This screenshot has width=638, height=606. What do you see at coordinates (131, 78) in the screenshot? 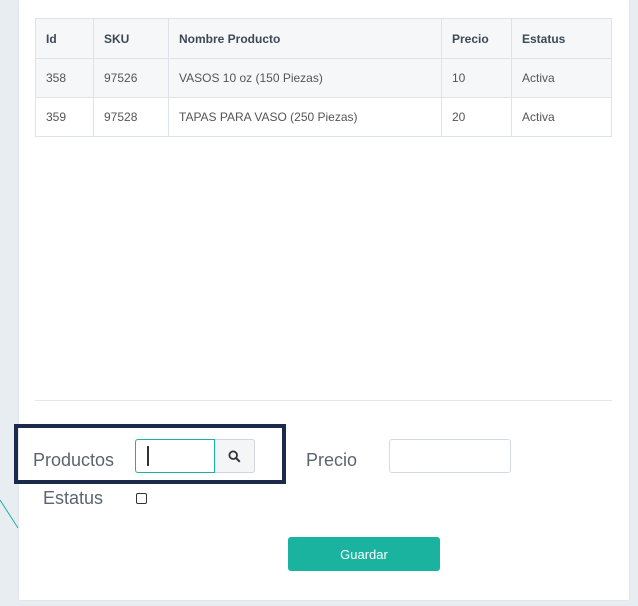
I see `cell-sku: 97526` at bounding box center [131, 78].